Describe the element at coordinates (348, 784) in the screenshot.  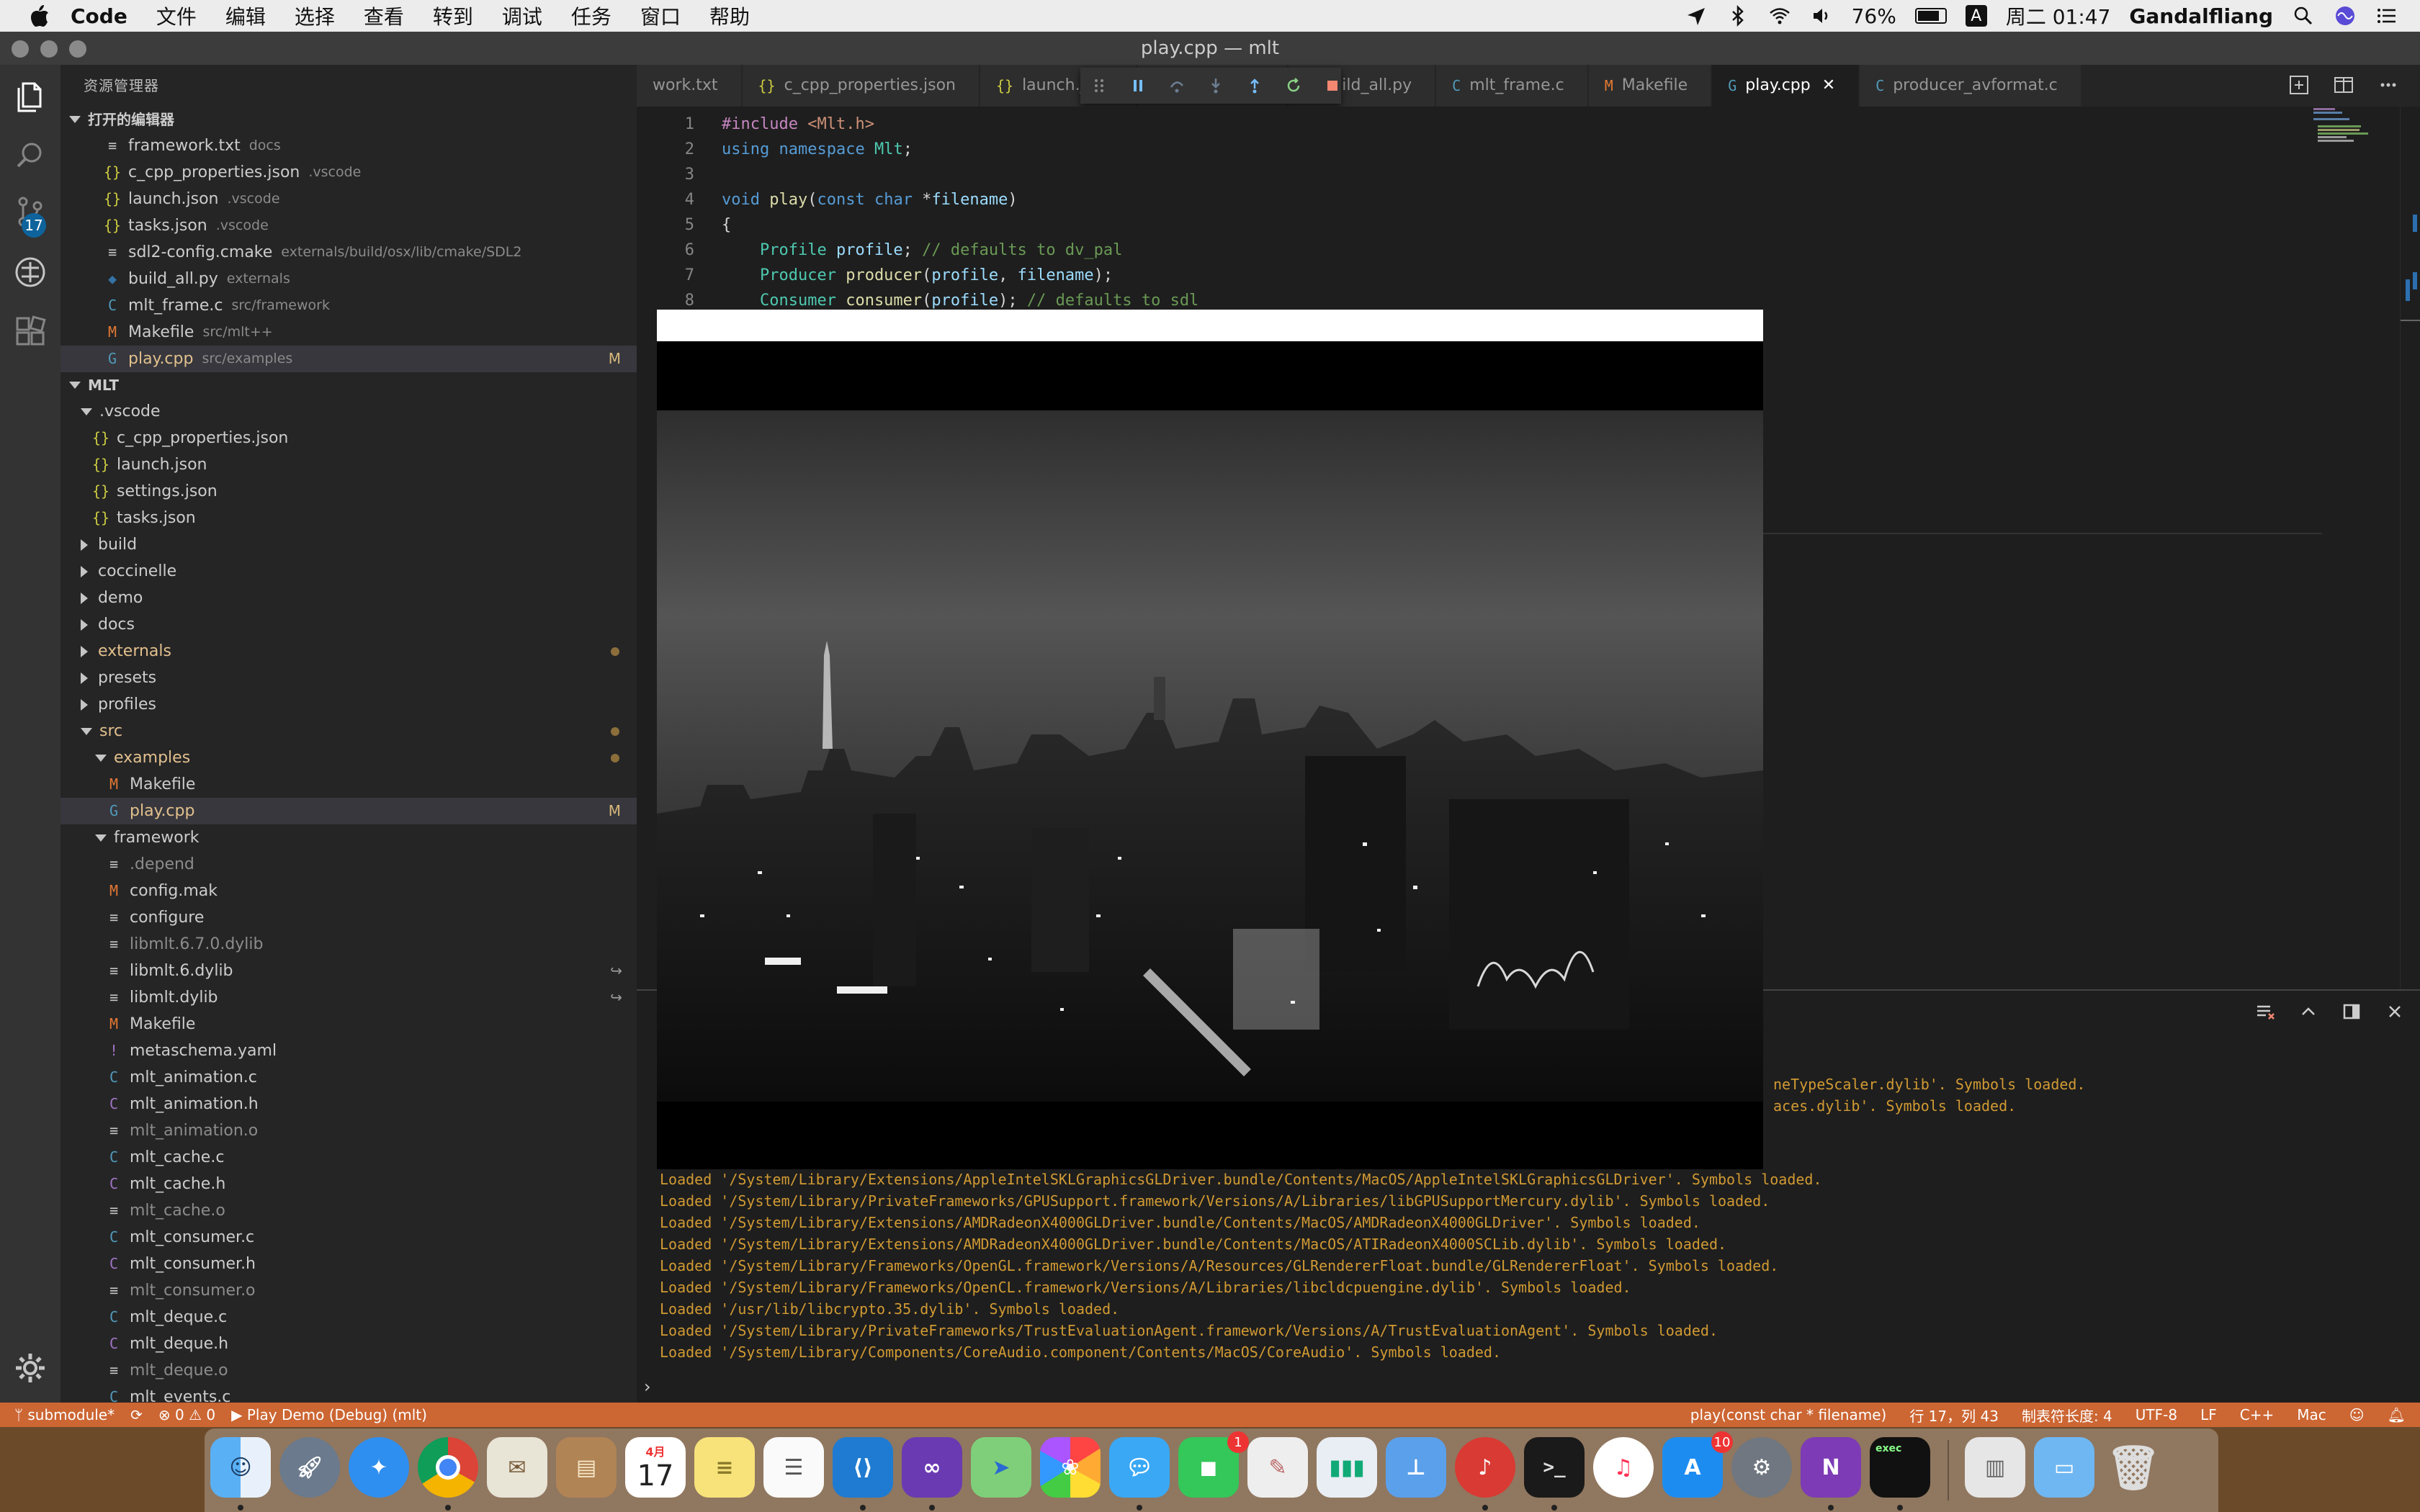
I see `tree-file: M Makefile` at that location.